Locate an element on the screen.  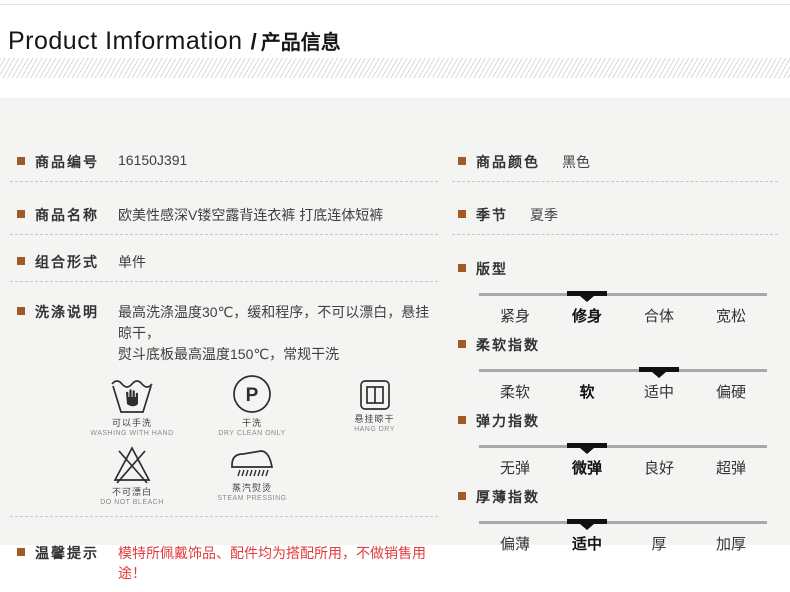
softness-scale: 柔软 软 适中 偏硬 is located at coordinates (623, 384).